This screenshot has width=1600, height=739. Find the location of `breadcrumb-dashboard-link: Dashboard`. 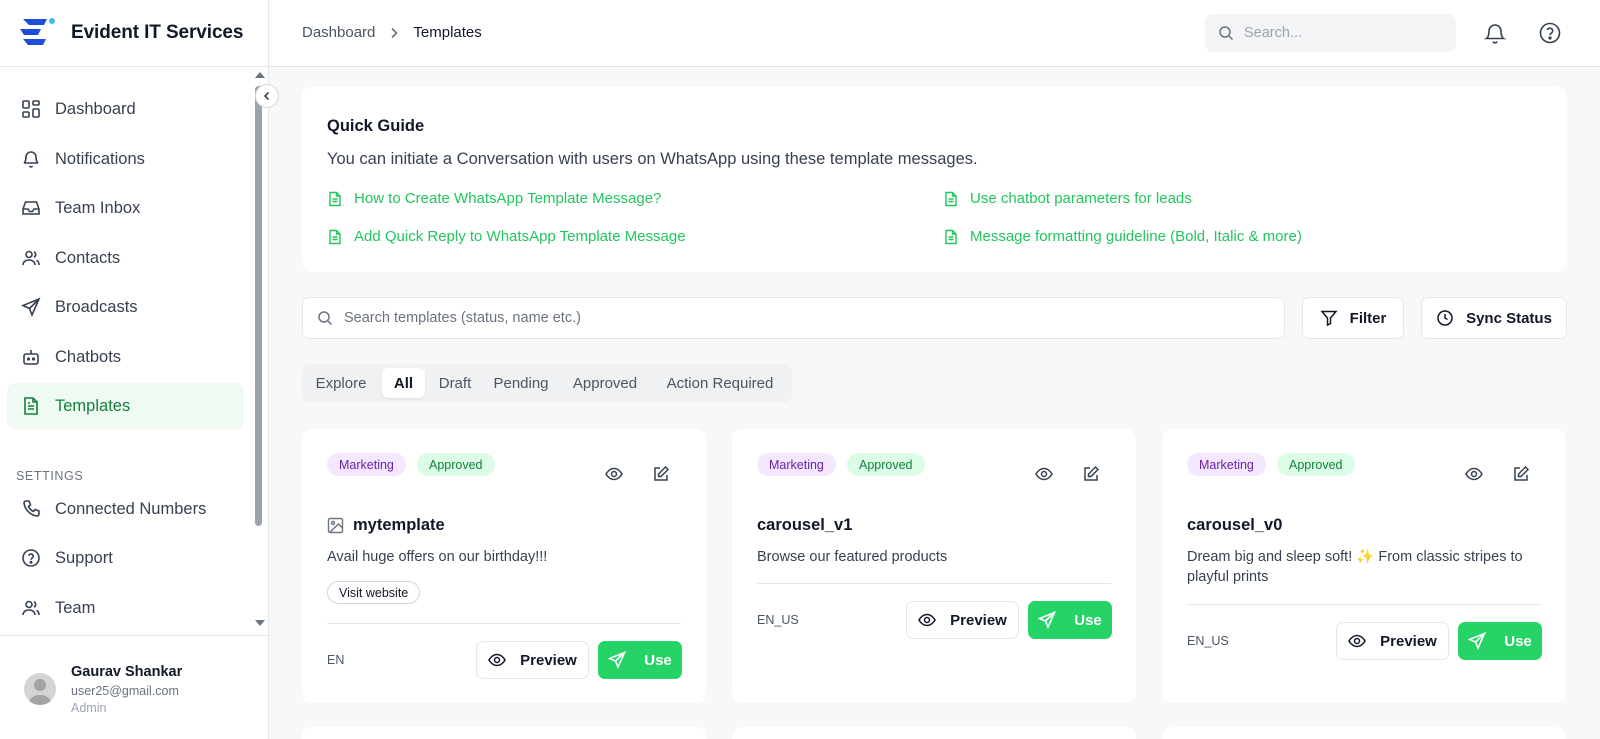

breadcrumb-dashboard-link: Dashboard is located at coordinates (338, 32).